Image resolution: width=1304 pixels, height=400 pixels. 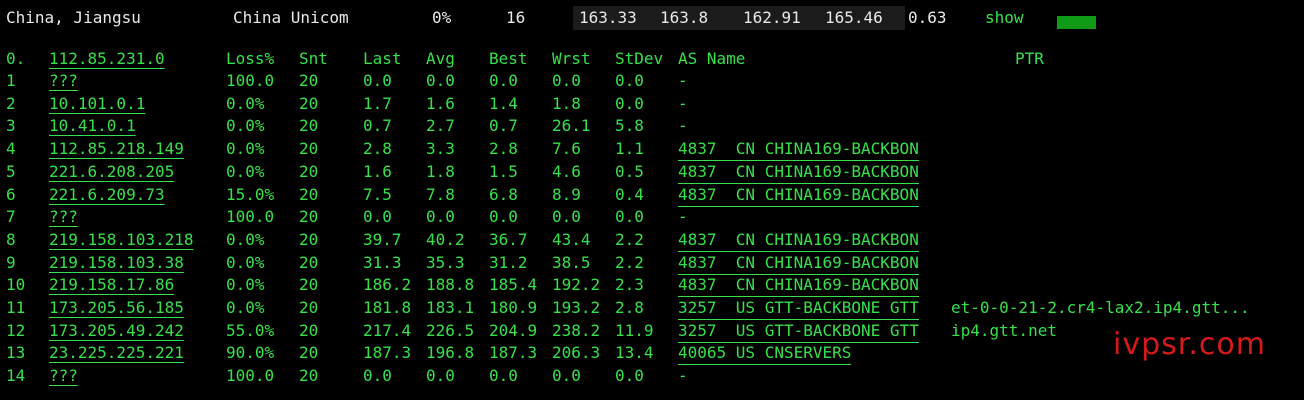 What do you see at coordinates (11, 126) in the screenshot?
I see `hop-number: 3` at bounding box center [11, 126].